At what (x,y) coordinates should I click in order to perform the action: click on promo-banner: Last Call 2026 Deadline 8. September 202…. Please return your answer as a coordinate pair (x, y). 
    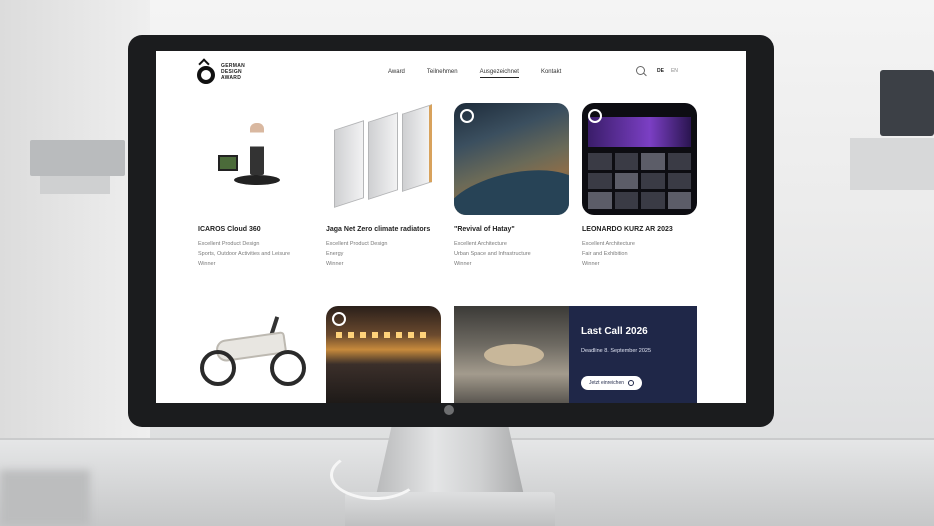
    Looking at the image, I should click on (575, 354).